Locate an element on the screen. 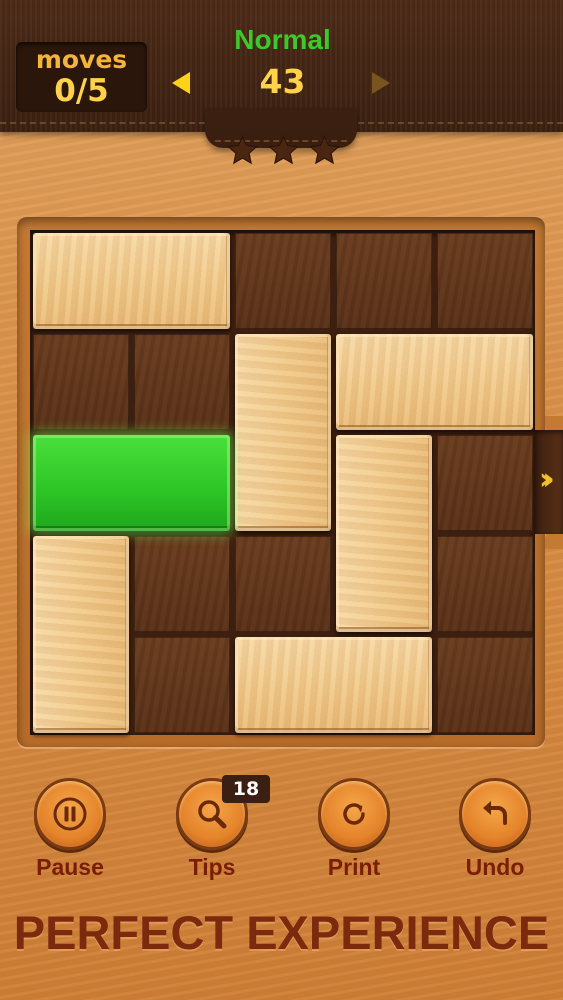  tips-count-badge: 18 is located at coordinates (246, 789).